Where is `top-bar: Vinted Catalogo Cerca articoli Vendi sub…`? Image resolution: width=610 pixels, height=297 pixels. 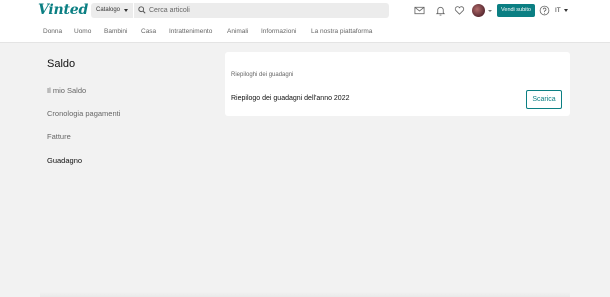
top-bar: Vinted Catalogo Cerca articoli Vendi sub… is located at coordinates (305, 11).